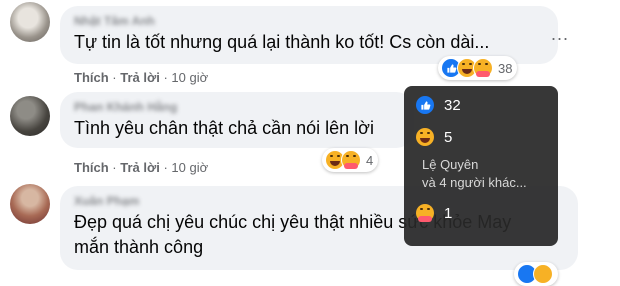 Image resolution: width=620 pixels, height=286 pixels. I want to click on reaction-summary, so click(536, 274).